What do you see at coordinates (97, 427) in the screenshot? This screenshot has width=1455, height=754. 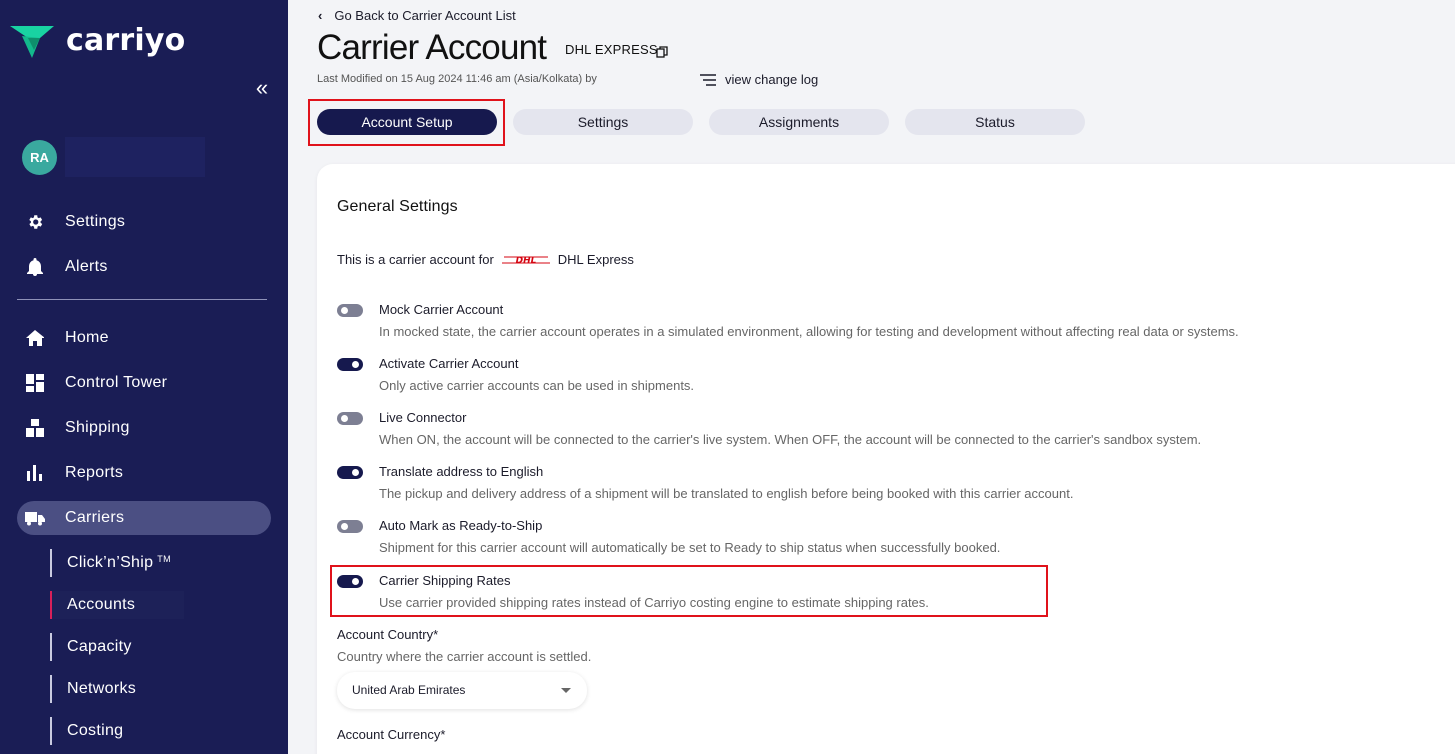 I see `sidebar-item-label: Shipping` at bounding box center [97, 427].